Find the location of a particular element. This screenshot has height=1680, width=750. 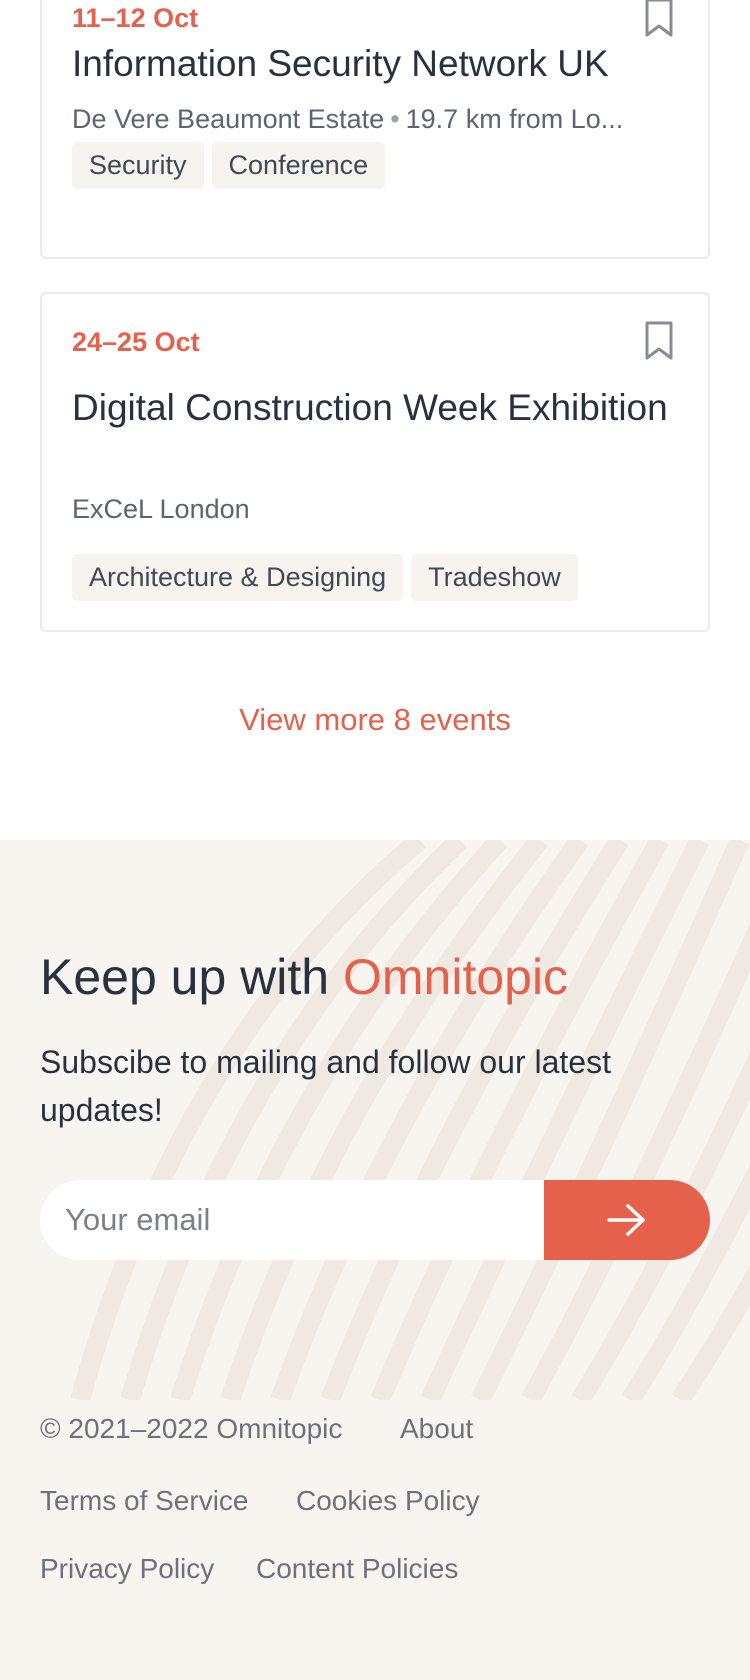

footer-link-content-policies: Content Policies is located at coordinates (357, 1569).